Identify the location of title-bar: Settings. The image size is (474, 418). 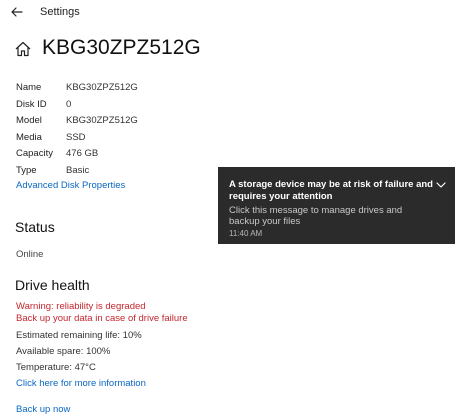
(237, 12).